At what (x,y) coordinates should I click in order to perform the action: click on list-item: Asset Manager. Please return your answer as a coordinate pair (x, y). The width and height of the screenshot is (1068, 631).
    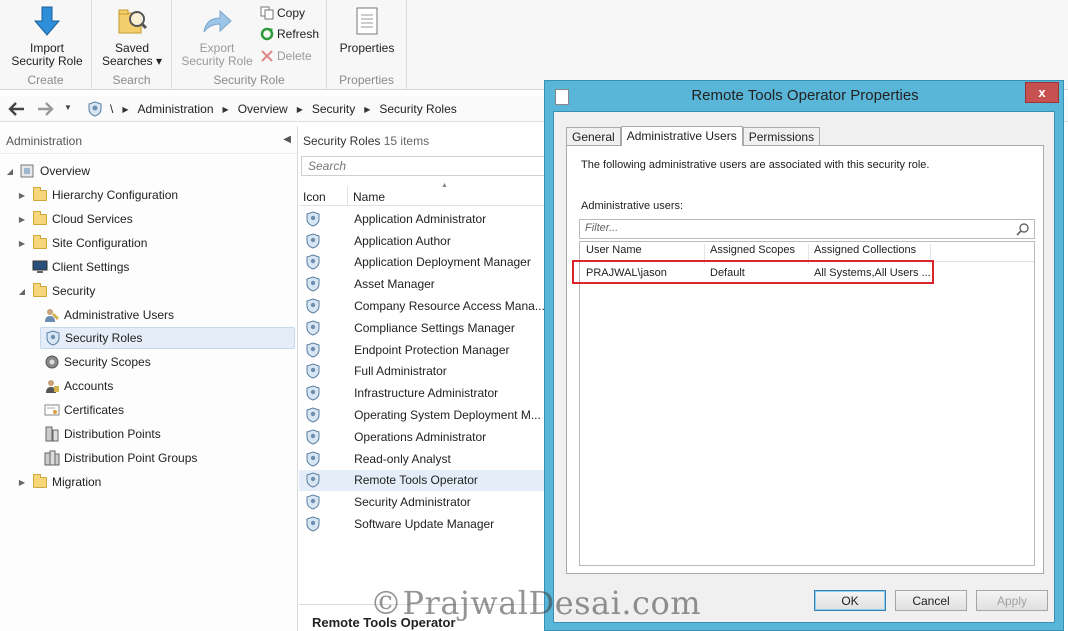
    Looking at the image, I should click on (424, 284).